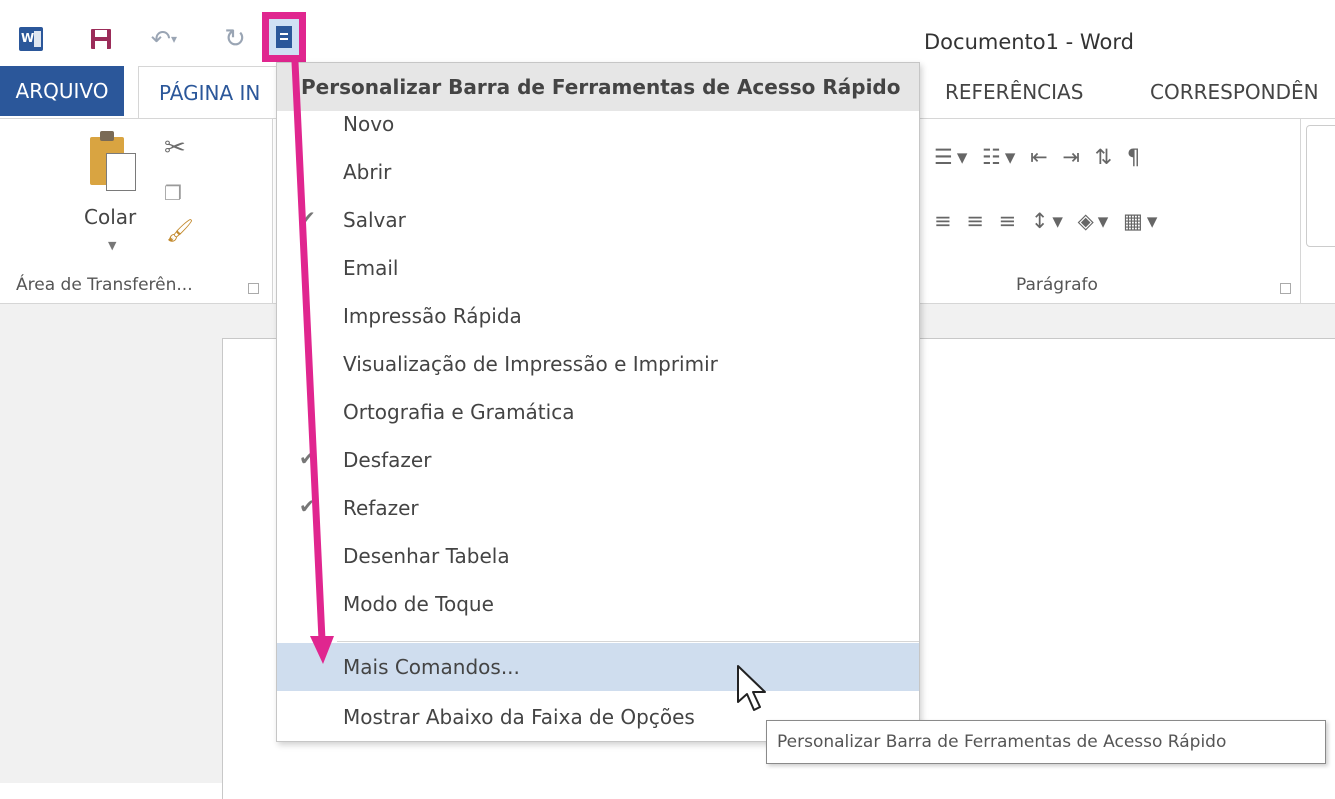 Image resolution: width=1335 pixels, height=799 pixels. Describe the element at coordinates (628, 641) in the screenshot. I see `menu-separator` at that location.